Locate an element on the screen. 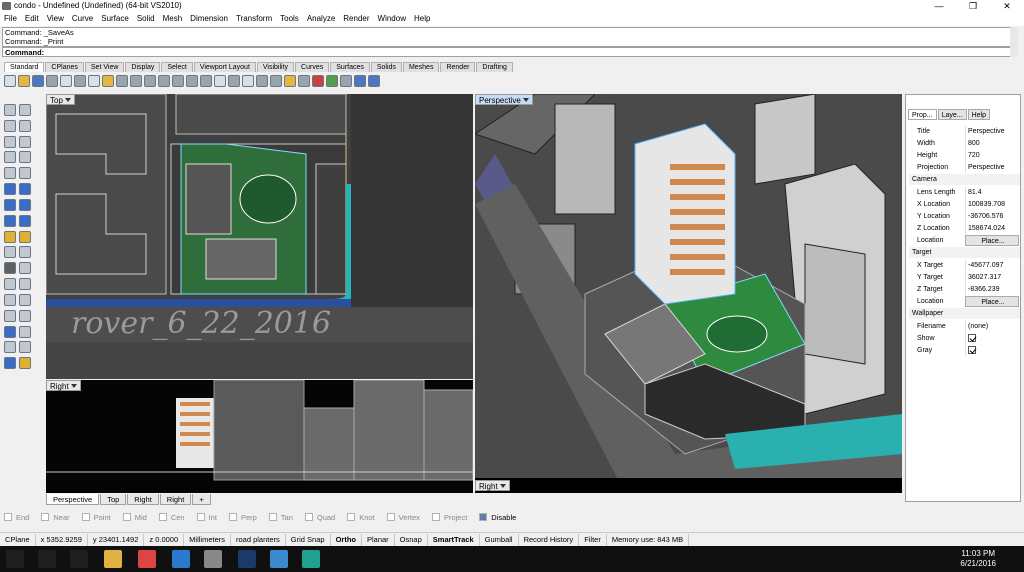 The image size is (1024, 572). curve-icon is located at coordinates (25, 125).